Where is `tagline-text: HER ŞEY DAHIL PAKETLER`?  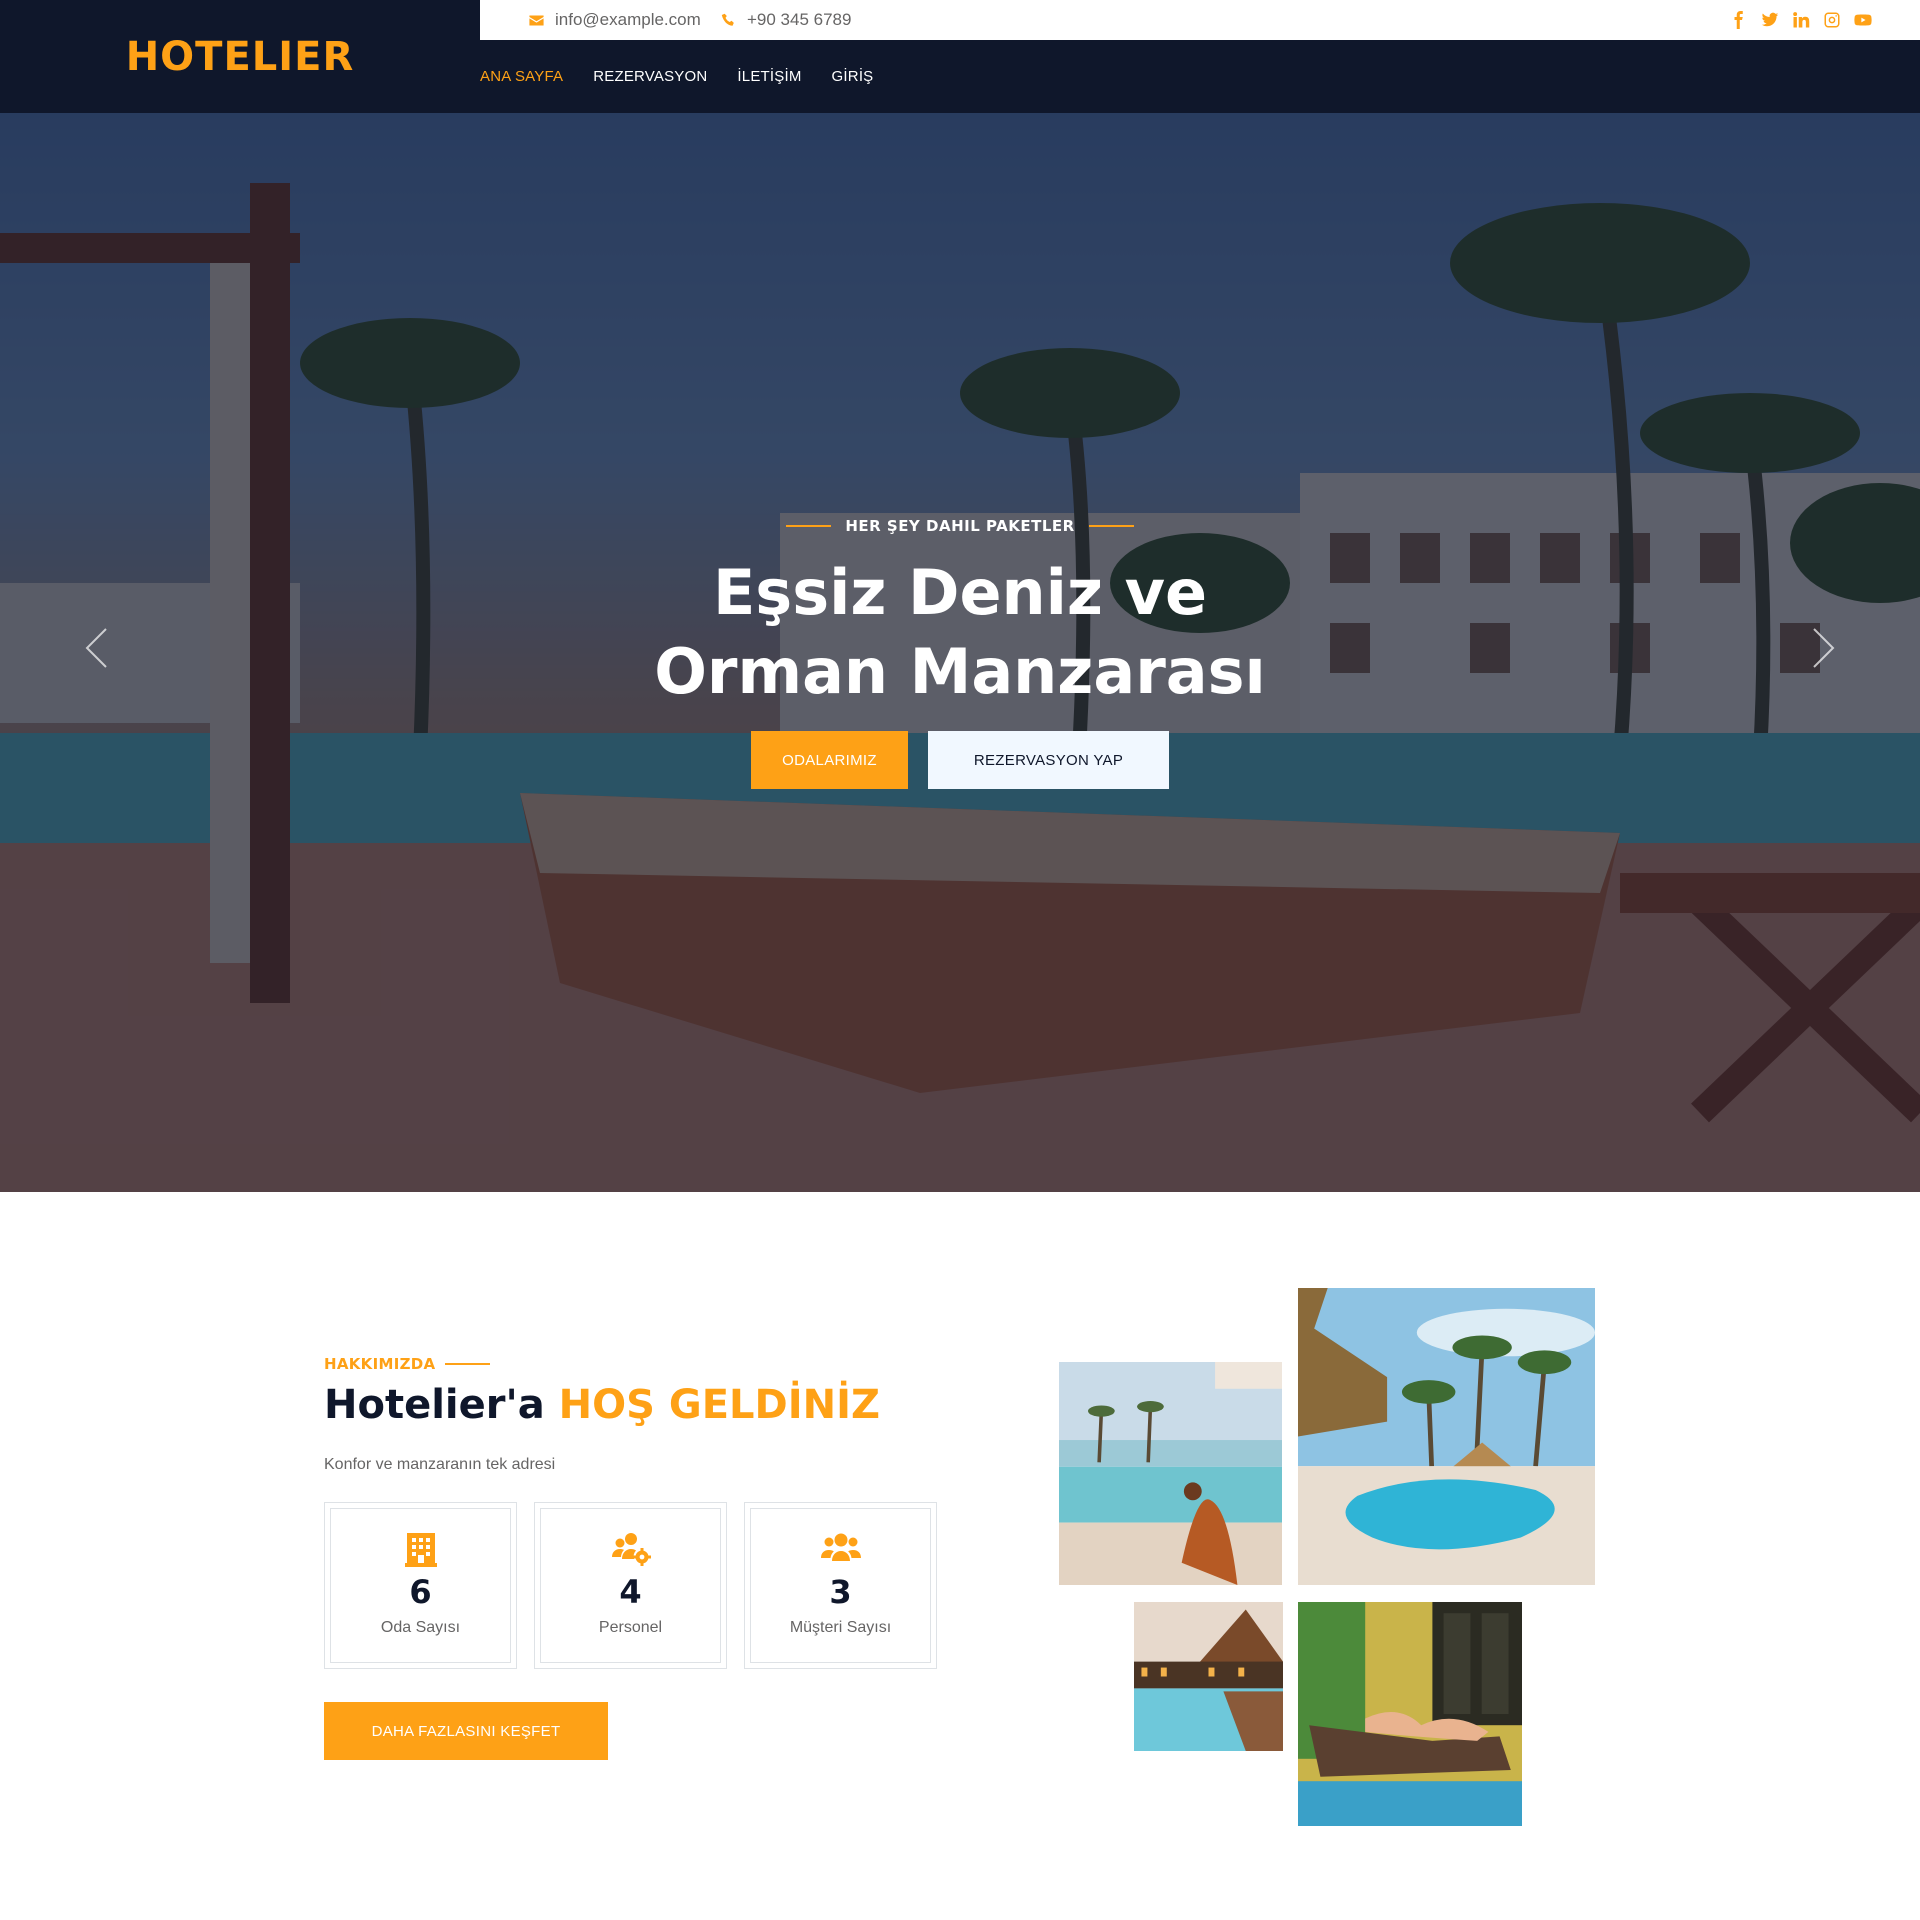 tagline-text: HER ŞEY DAHIL PAKETLER is located at coordinates (960, 526).